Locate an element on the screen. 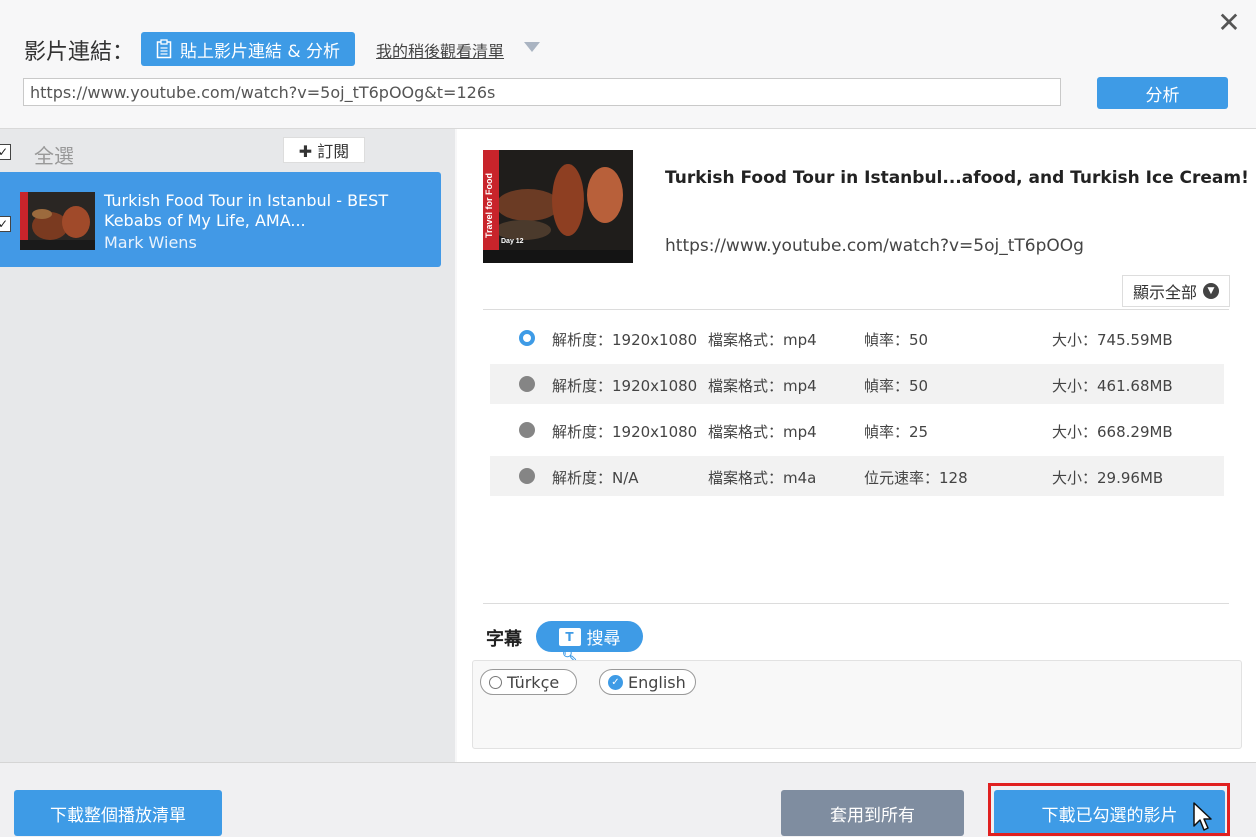 The width and height of the screenshot is (1256, 837). subtitle-search-button: T🔍︎ 搜尋 is located at coordinates (589, 641).